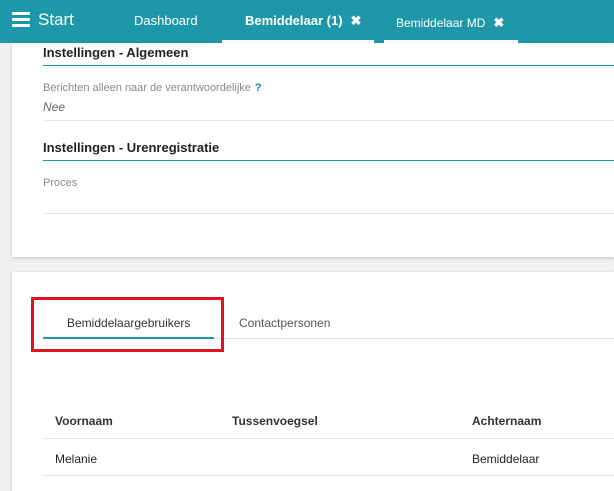  What do you see at coordinates (441, 23) in the screenshot?
I see `tab-bemiddelaar-md-label: Bemiddelaar MD` at bounding box center [441, 23].